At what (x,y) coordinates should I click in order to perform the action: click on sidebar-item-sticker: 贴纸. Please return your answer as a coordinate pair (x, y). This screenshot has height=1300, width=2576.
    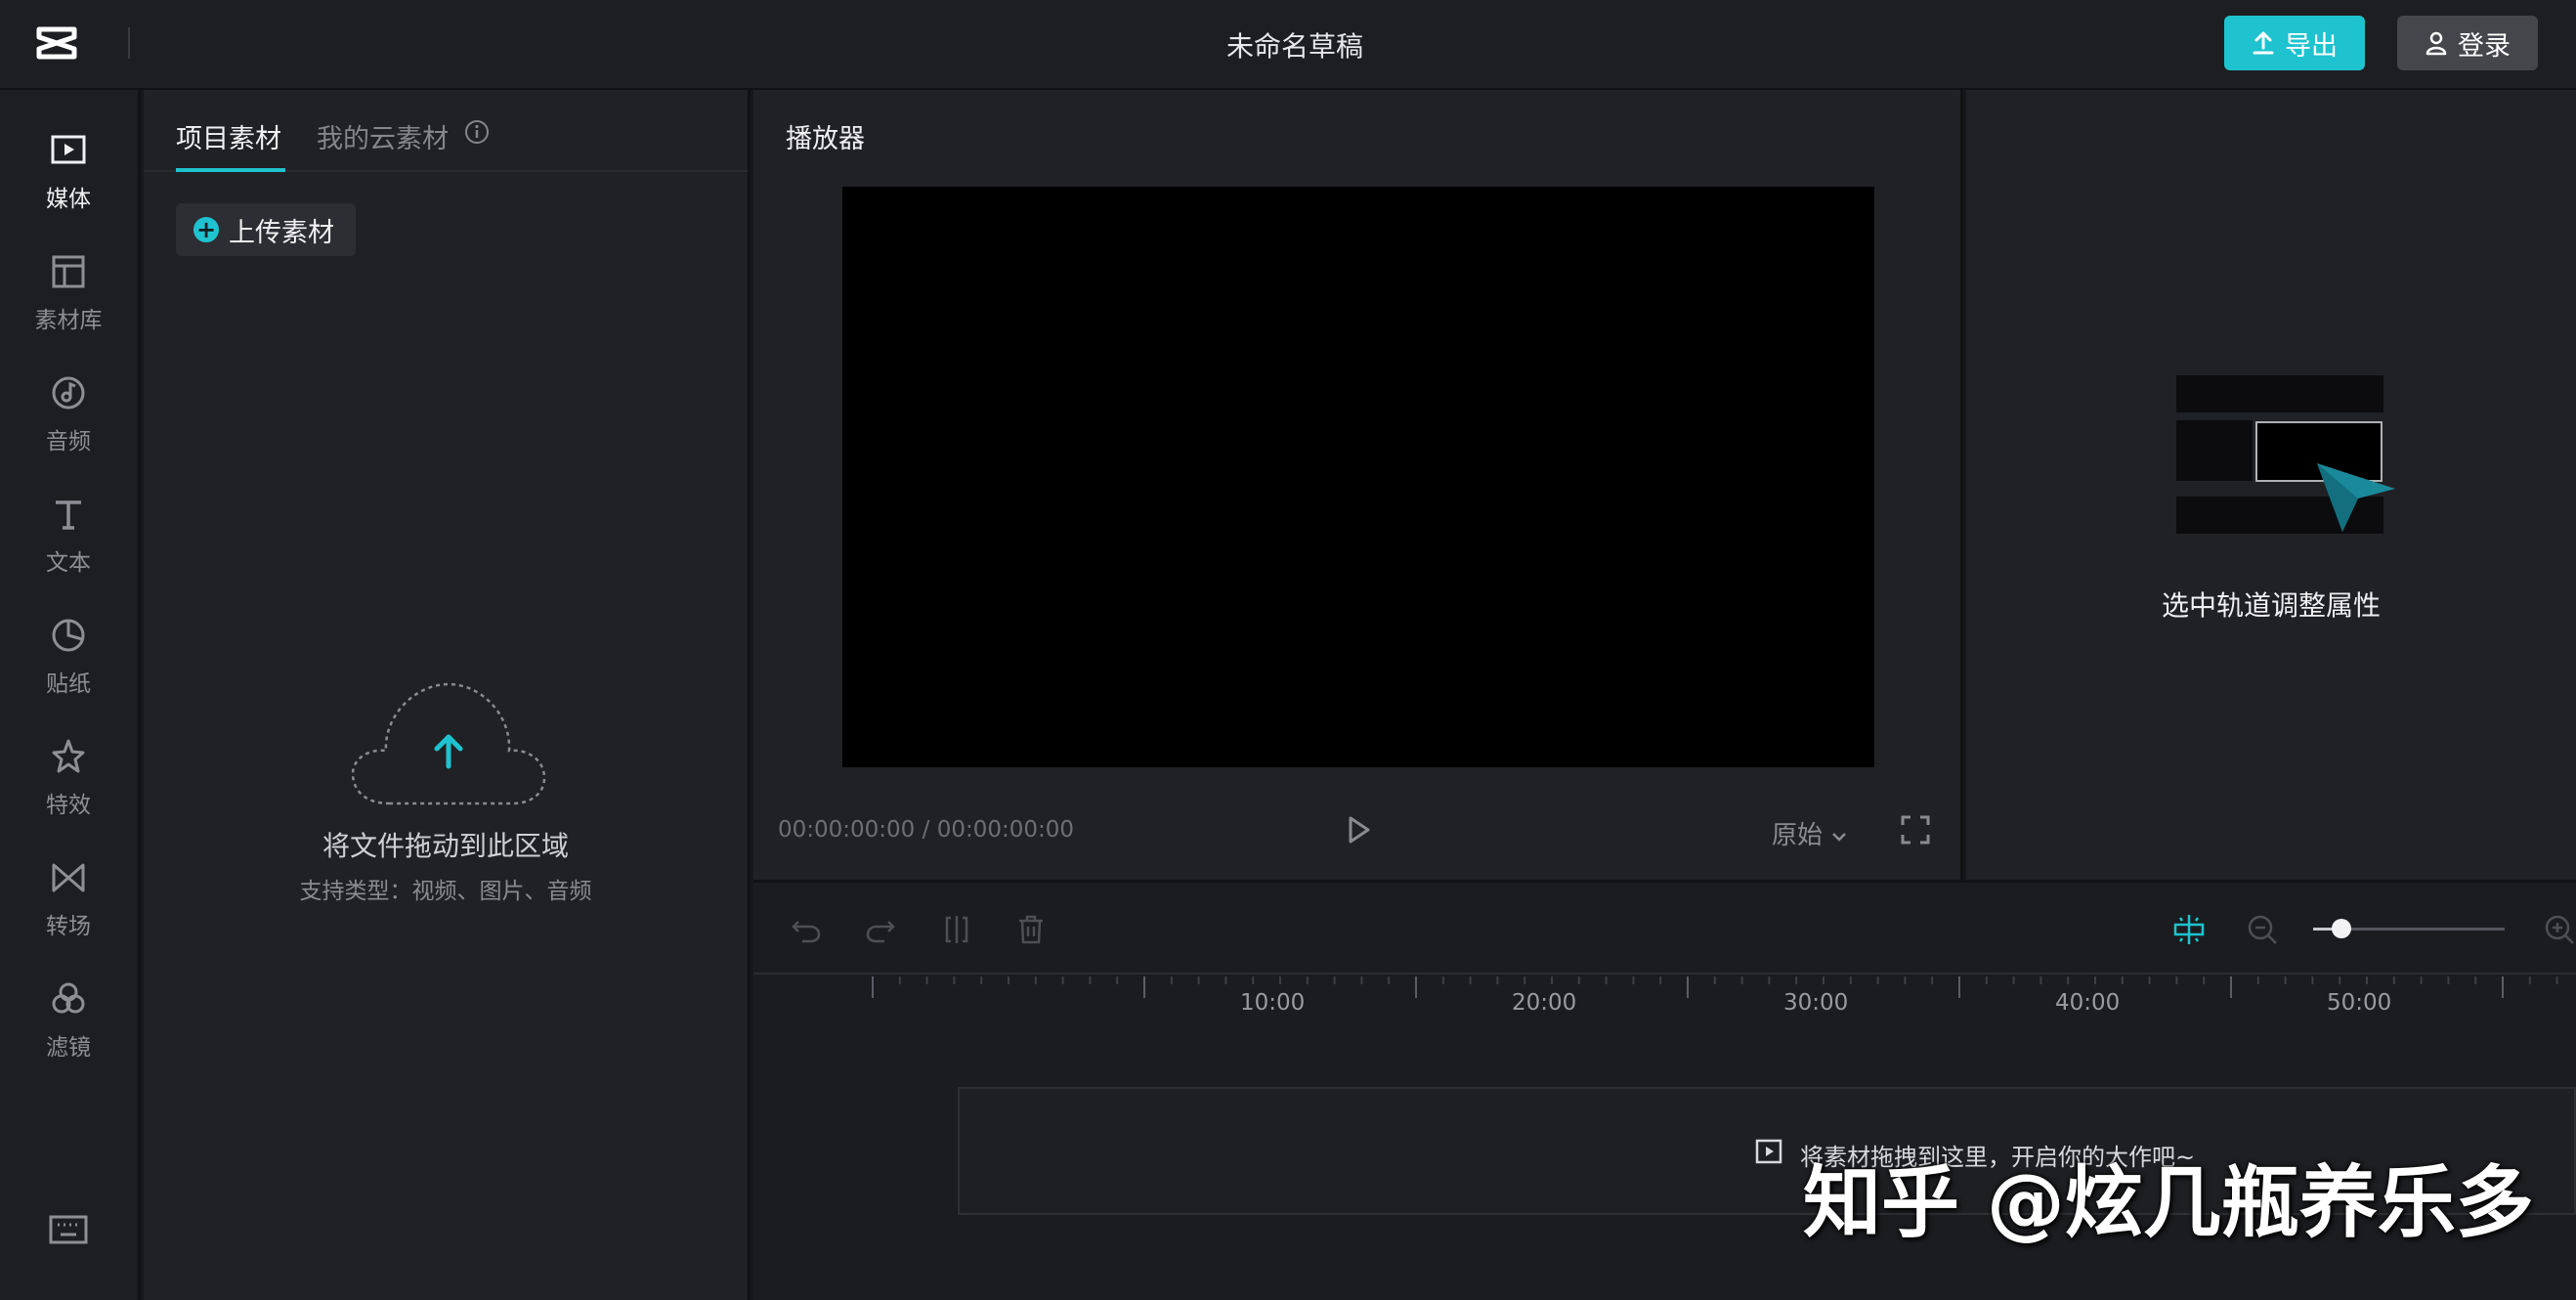
    Looking at the image, I should click on (69, 665).